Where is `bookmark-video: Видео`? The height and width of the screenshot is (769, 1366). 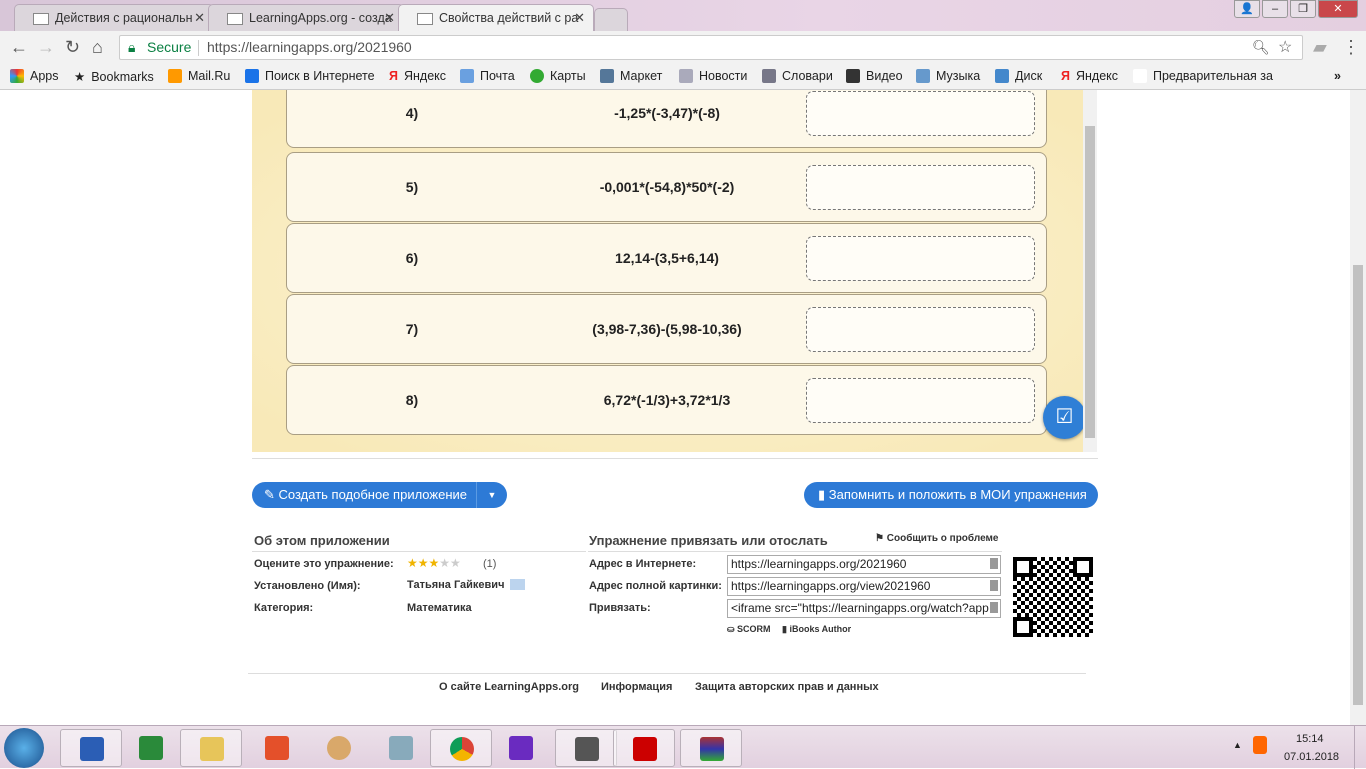
bookmark-video: Видео is located at coordinates (874, 76).